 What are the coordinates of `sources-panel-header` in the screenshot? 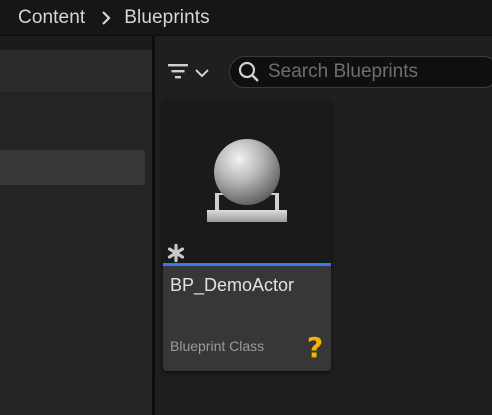 It's located at (76, 71).